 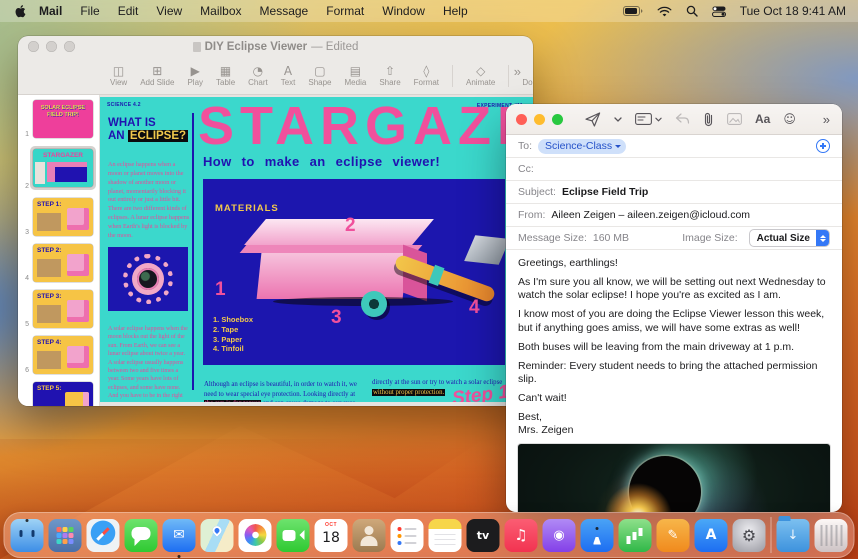 What do you see at coordinates (369, 535) in the screenshot?
I see `dock-item-contacts` at bounding box center [369, 535].